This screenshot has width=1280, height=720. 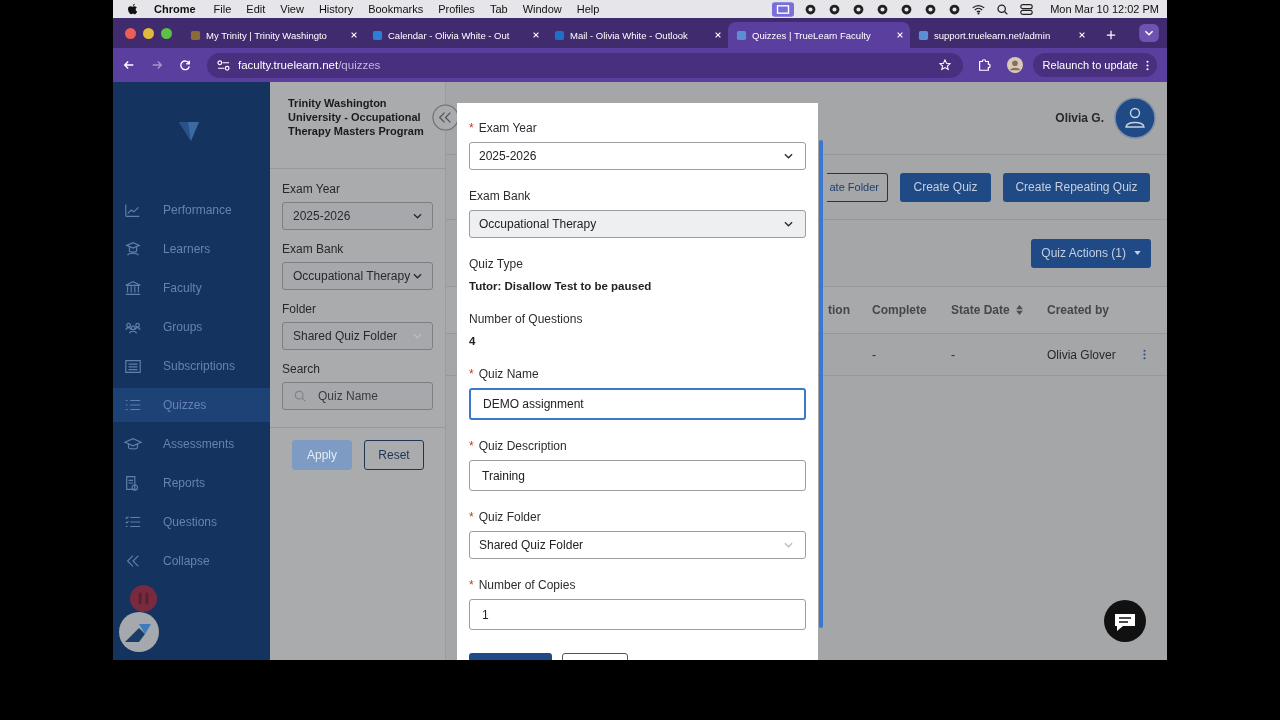 What do you see at coordinates (850, 310) in the screenshot?
I see `column-header: tion` at bounding box center [850, 310].